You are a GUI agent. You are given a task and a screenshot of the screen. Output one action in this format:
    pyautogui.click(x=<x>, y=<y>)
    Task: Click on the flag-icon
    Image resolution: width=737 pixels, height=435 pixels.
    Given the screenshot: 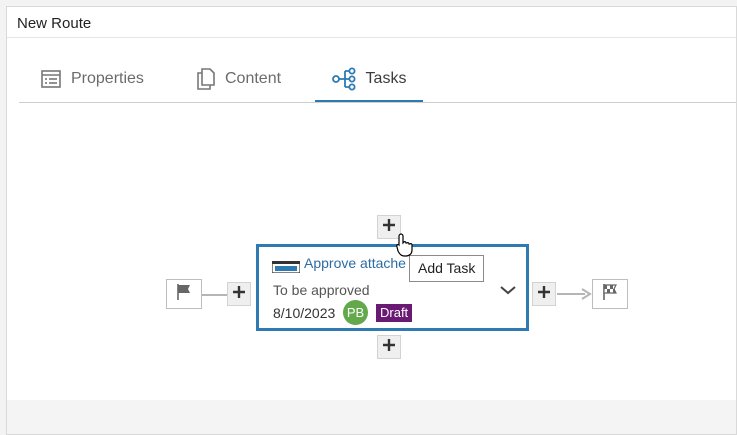 What is the action you would take?
    pyautogui.click(x=184, y=294)
    